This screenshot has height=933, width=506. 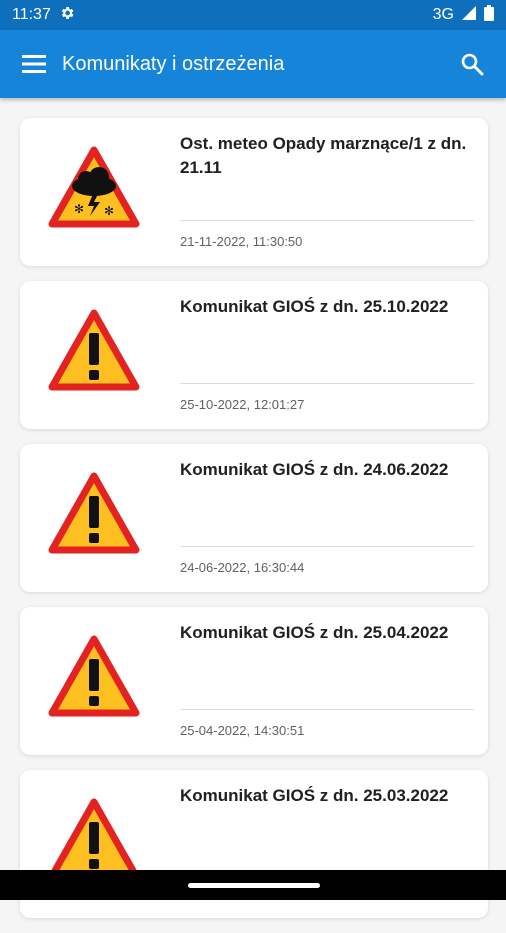 I want to click on home-gesture-handle, so click(x=254, y=885).